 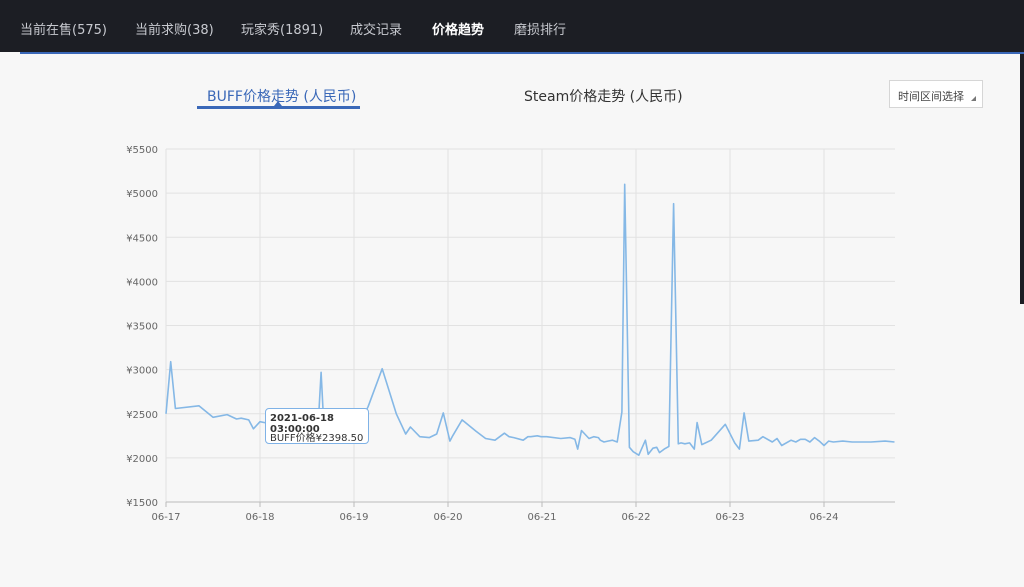 I want to click on tab-on-sale: 当前在售(575), so click(x=63, y=28).